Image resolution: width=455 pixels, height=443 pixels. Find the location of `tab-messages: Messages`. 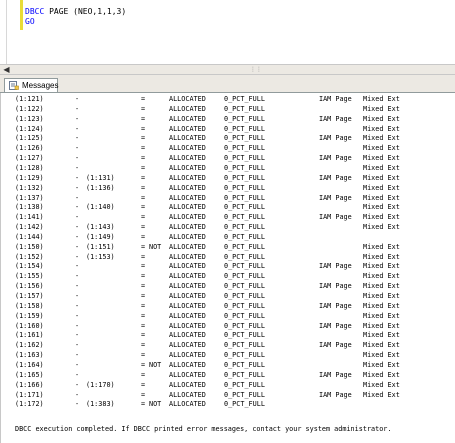

tab-messages: Messages is located at coordinates (31, 85).